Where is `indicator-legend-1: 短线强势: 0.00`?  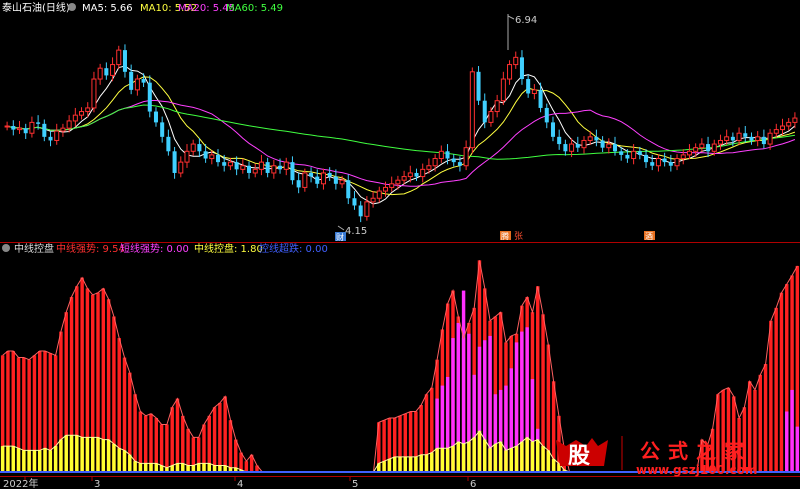
indicator-legend-1: 短线强势: 0.00 is located at coordinates (154, 248).